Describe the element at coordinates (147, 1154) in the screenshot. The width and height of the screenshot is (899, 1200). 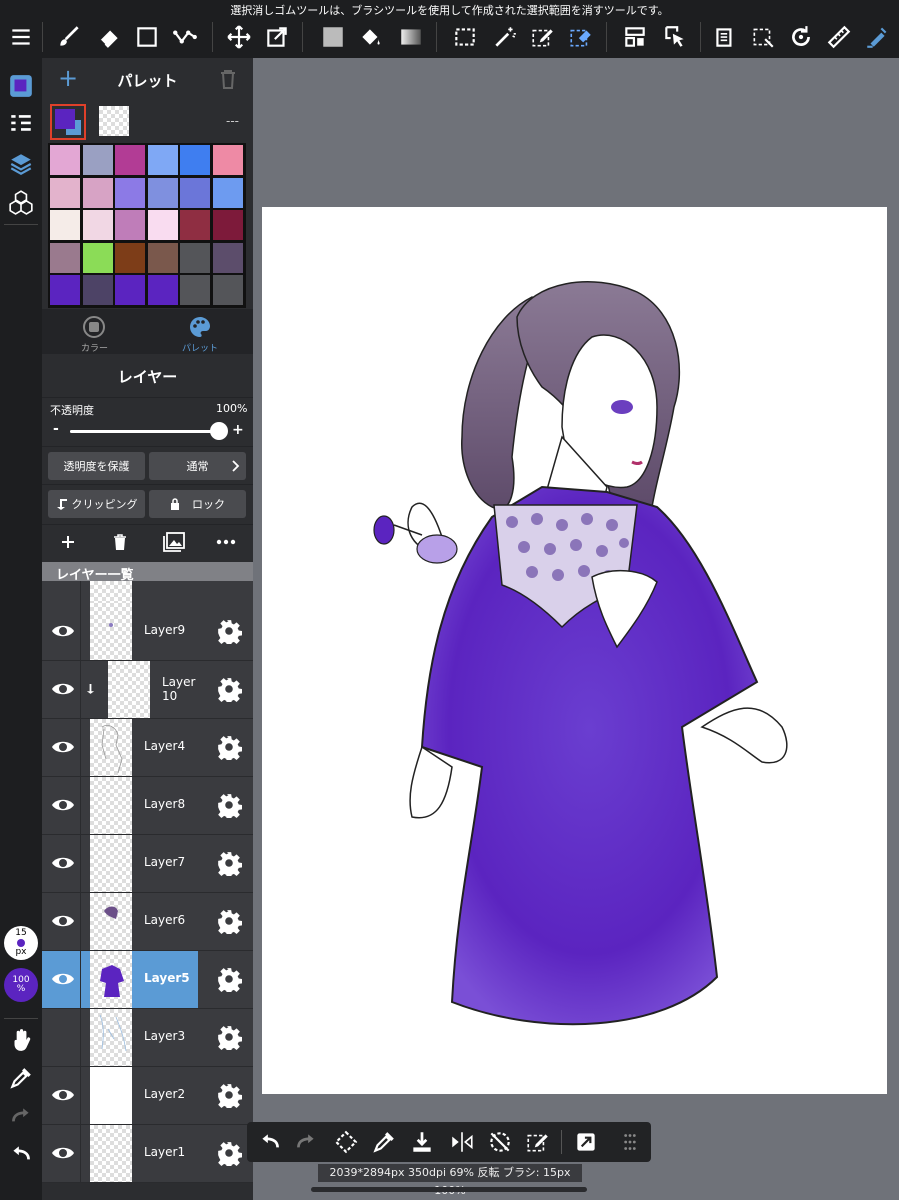
I see `layer-row: Layer1` at that location.